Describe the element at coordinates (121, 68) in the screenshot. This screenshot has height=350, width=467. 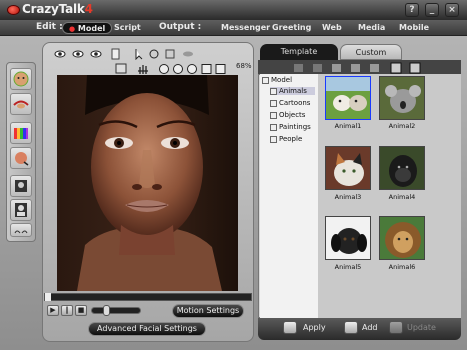
I see `fit-icon` at that location.